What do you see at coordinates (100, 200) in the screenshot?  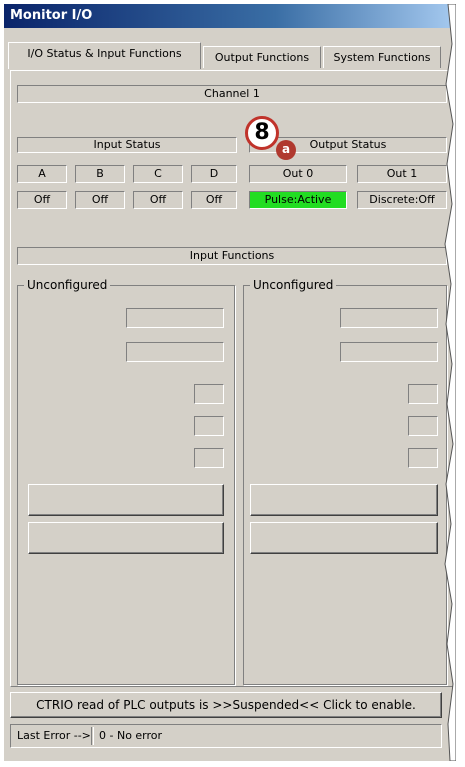 I see `input-b-state: Off` at bounding box center [100, 200].